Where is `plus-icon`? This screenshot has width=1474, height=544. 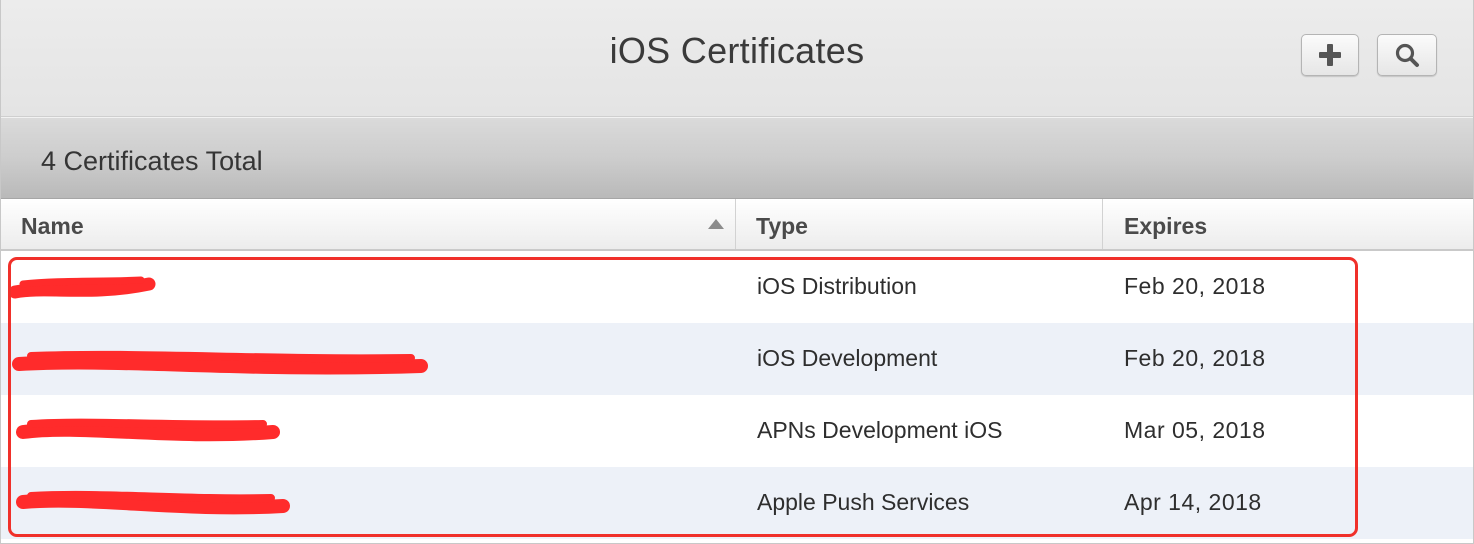 plus-icon is located at coordinates (1330, 55).